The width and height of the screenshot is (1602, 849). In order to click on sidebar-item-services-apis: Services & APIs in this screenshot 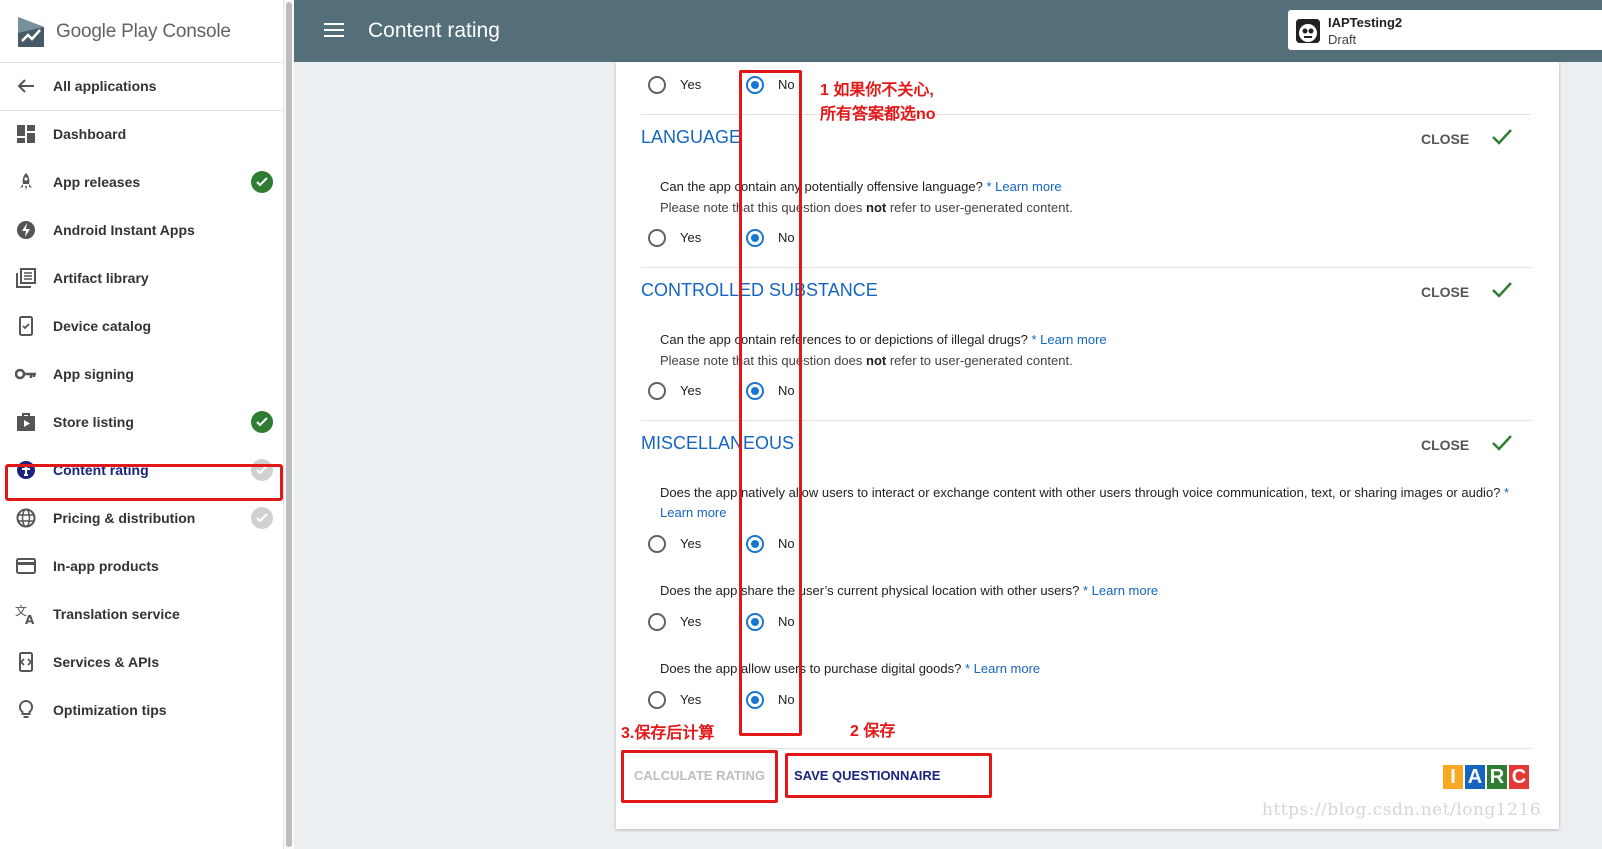, I will do `click(141, 662)`.